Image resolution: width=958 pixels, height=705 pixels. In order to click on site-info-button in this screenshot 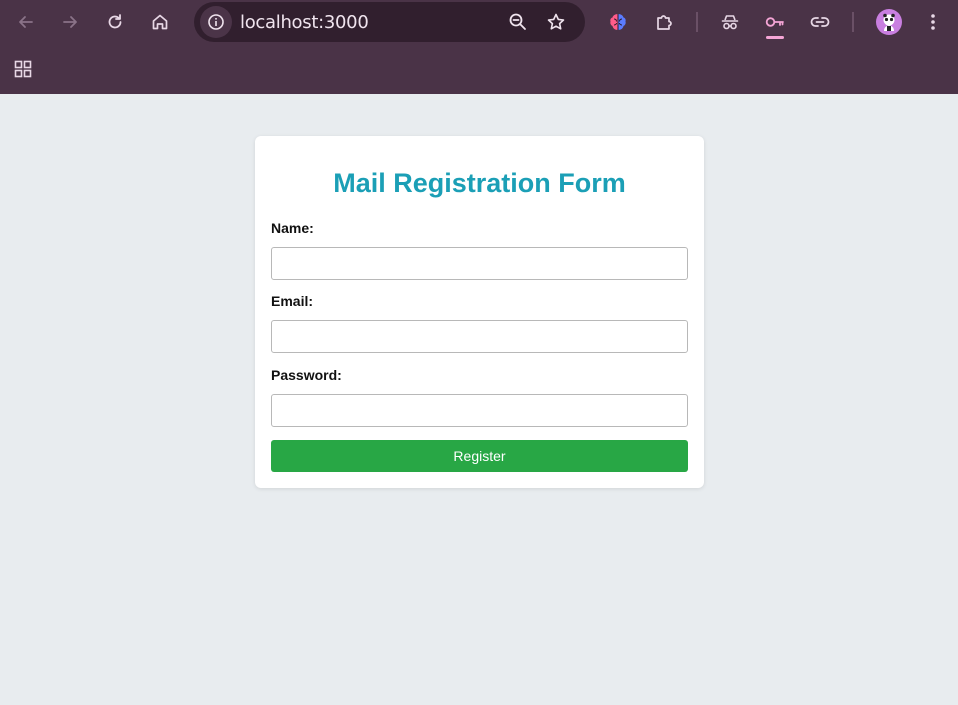, I will do `click(216, 22)`.